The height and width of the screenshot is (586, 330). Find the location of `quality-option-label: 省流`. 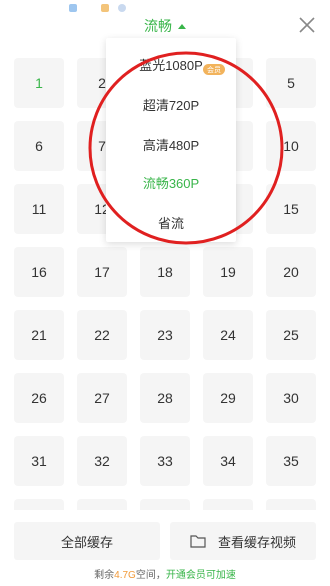

quality-option-label: 省流 is located at coordinates (170, 223).